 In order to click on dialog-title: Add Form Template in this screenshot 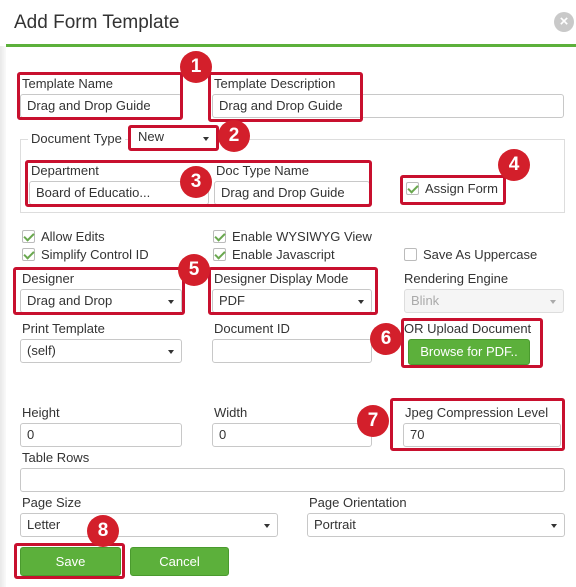, I will do `click(97, 22)`.